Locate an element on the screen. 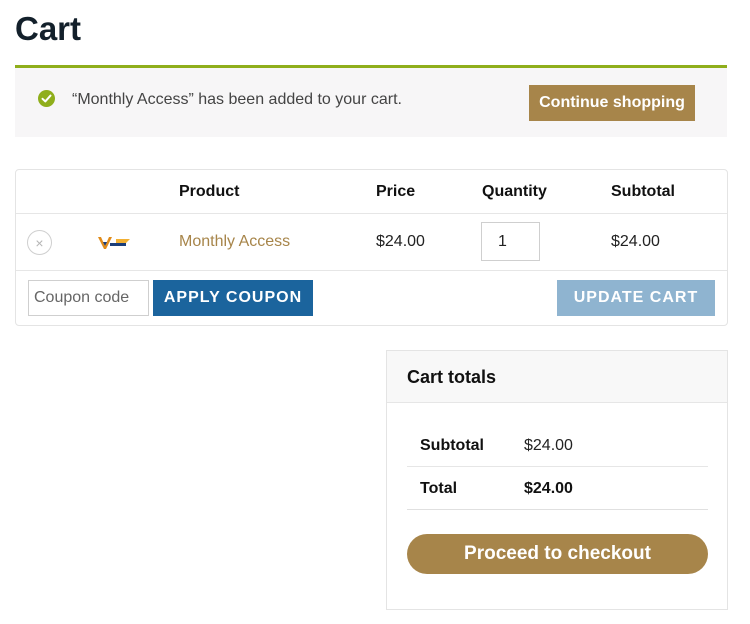  proceed-to-checkout-button: Proceed to checkout is located at coordinates (557, 554).